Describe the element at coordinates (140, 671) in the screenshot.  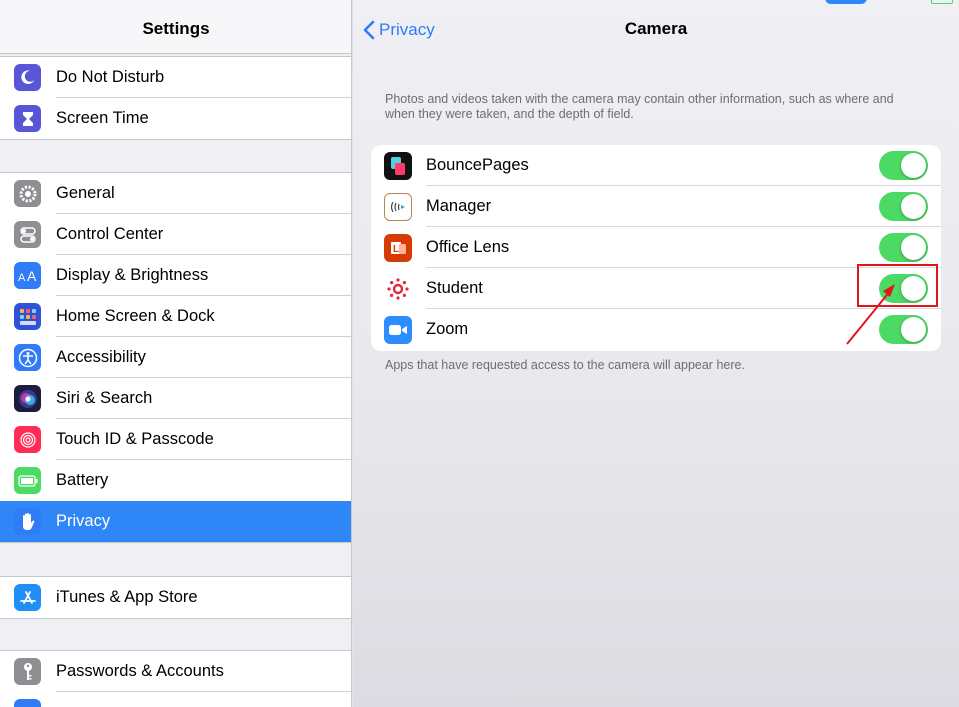
I see `sidebar-item-label: Passwords & Accounts` at that location.